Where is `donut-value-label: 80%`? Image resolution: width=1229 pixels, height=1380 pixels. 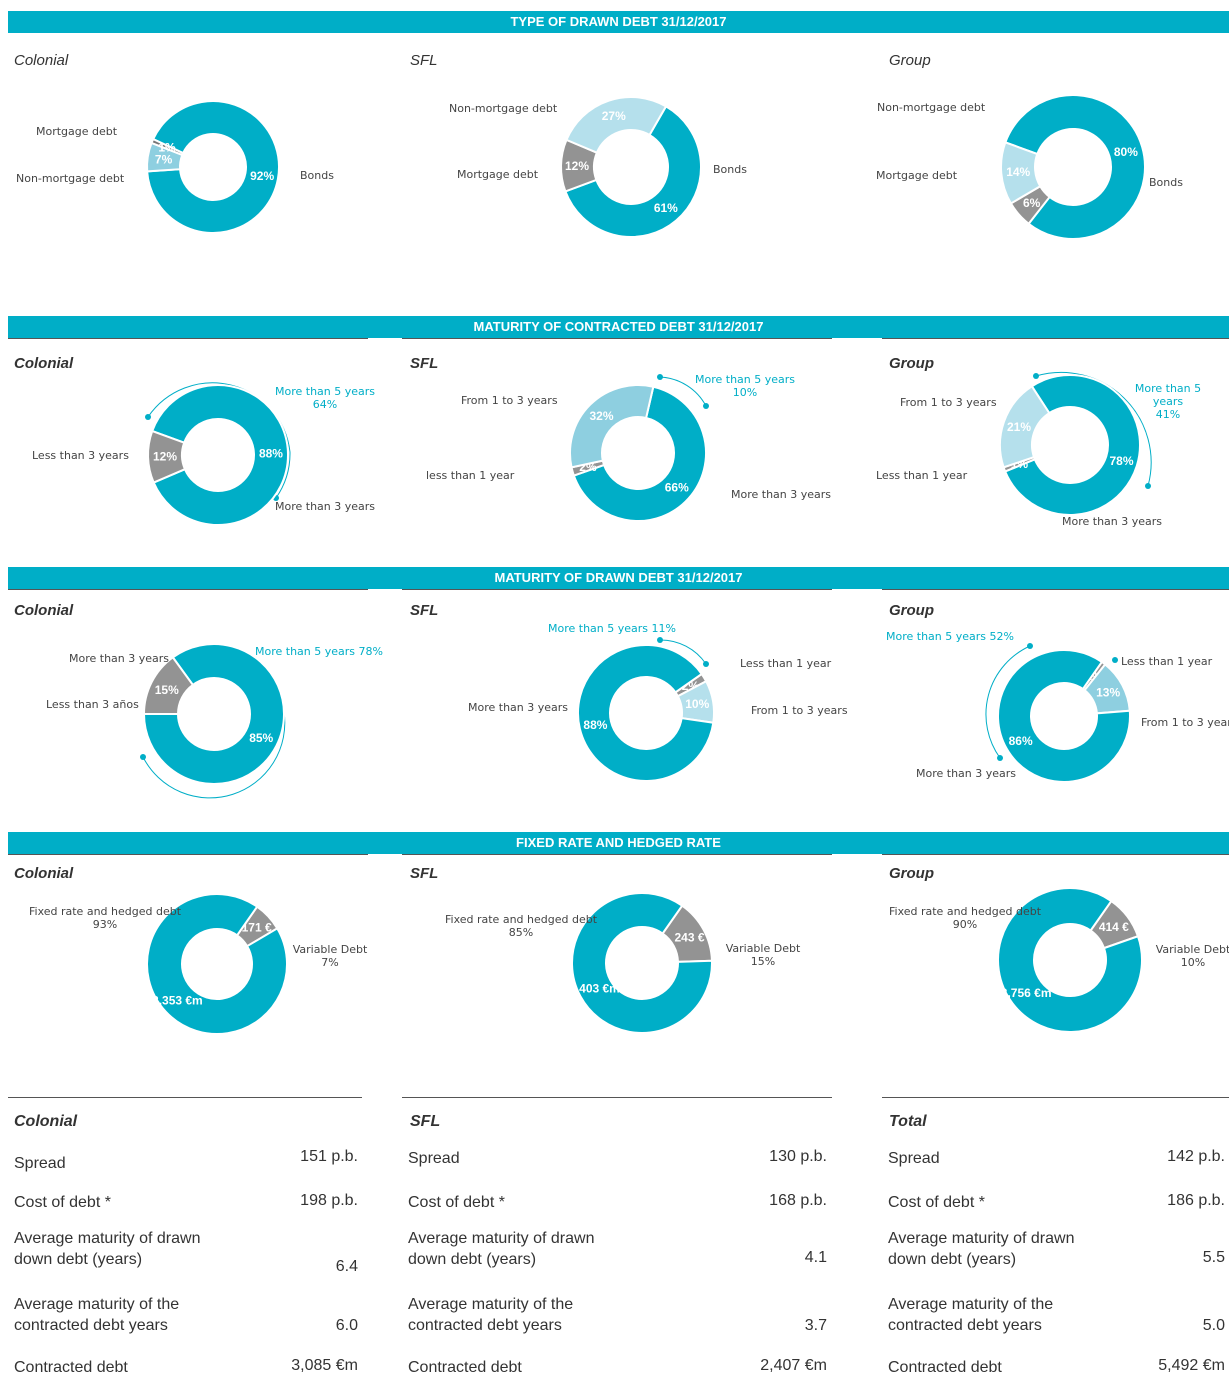 donut-value-label: 80% is located at coordinates (1126, 152).